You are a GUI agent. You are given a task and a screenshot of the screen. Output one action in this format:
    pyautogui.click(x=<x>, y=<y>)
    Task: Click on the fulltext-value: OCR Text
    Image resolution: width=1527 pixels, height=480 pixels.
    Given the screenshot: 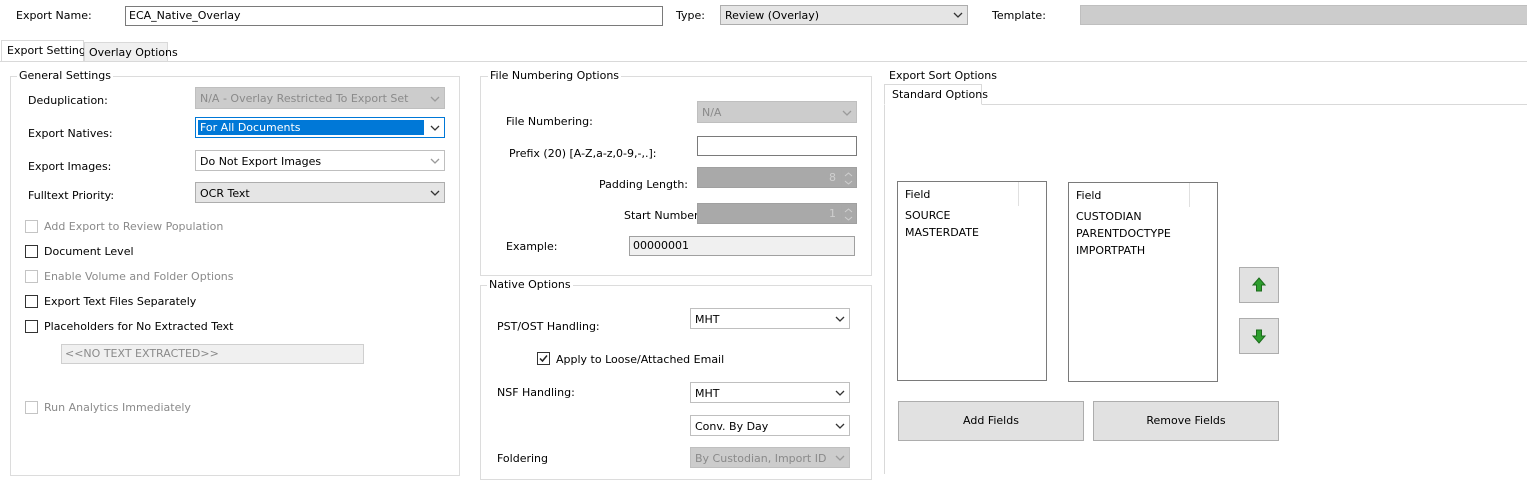 What is the action you would take?
    pyautogui.click(x=225, y=193)
    